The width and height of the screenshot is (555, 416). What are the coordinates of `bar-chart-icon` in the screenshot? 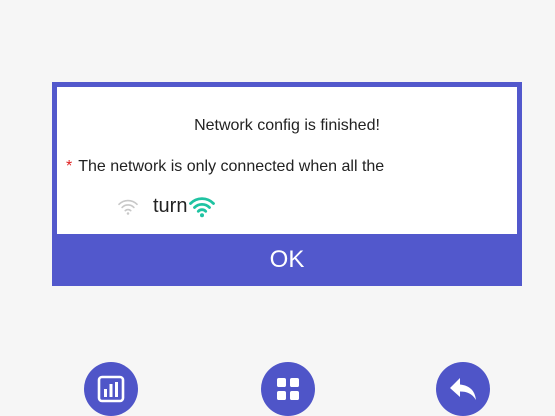 It's located at (111, 389).